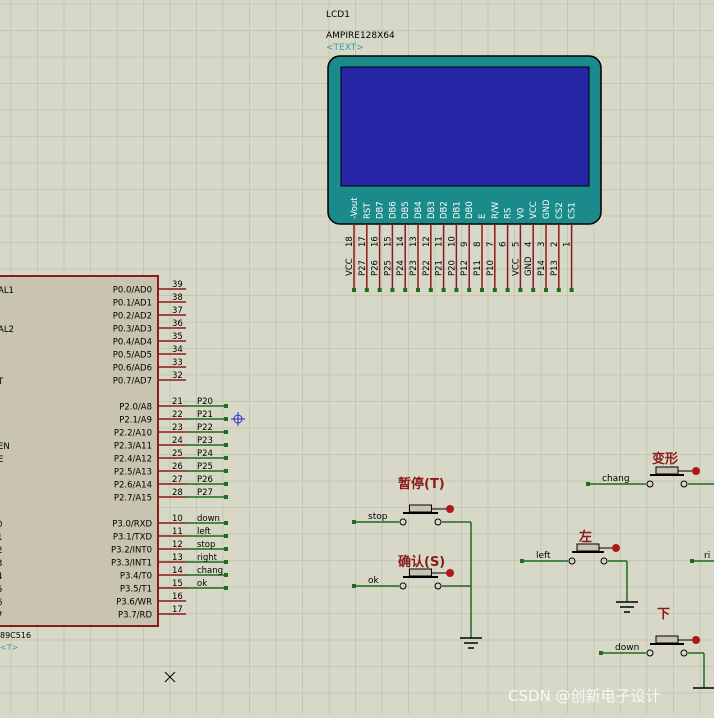 The image size is (714, 718). I want to click on mcu-pin-number: 14, so click(177, 571).